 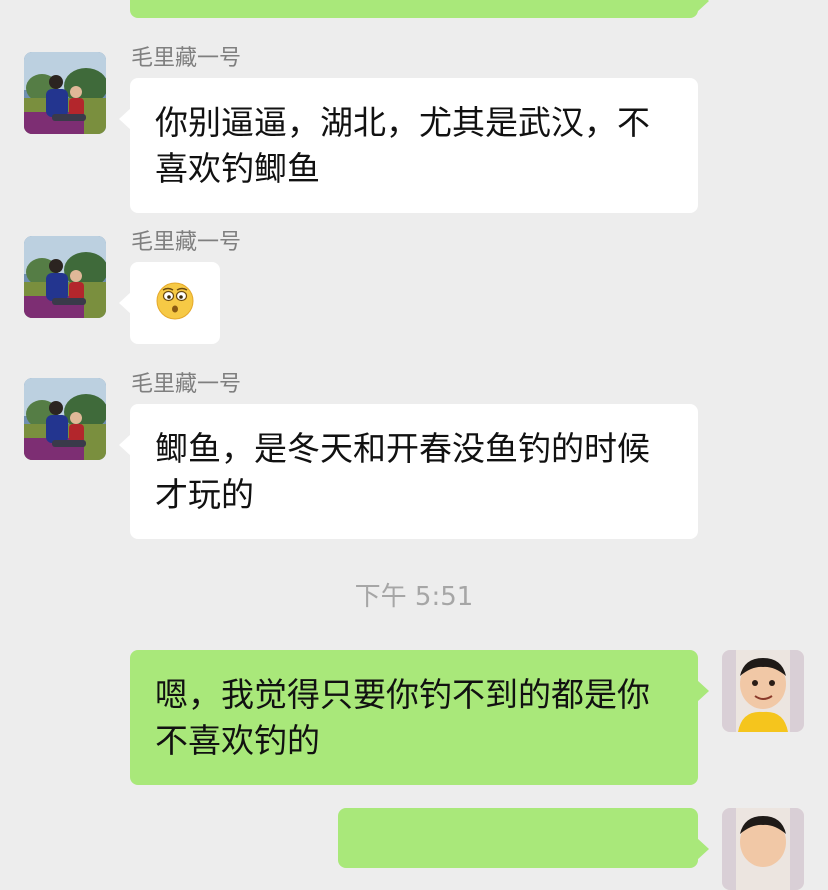 I want to click on message-text: 你别逼逼，湖北，尤其是武汉，不喜欢钓鲫鱼, so click(x=402, y=145).